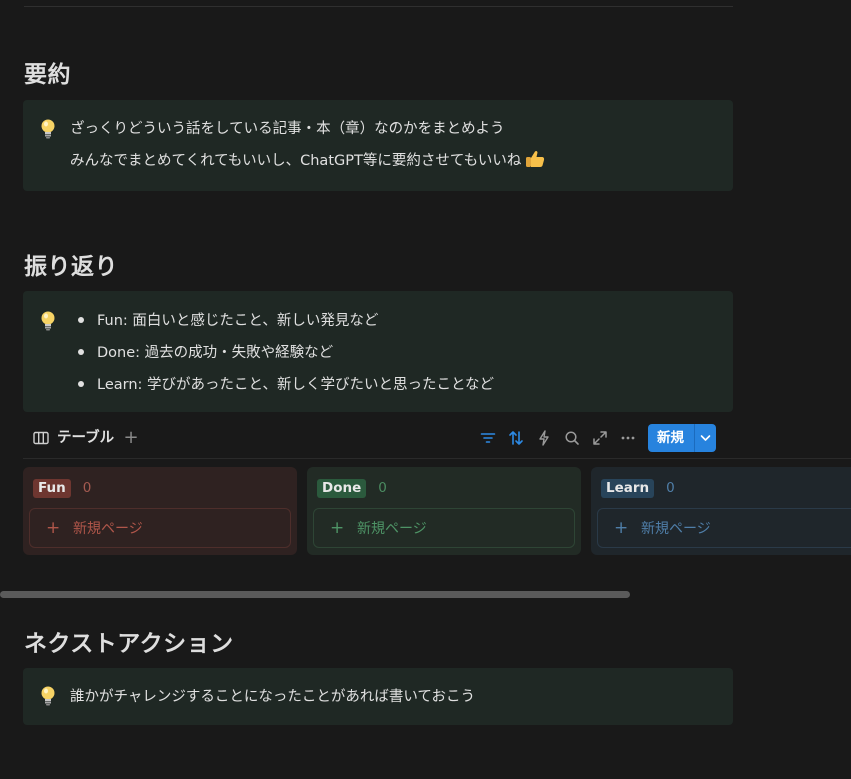 The height and width of the screenshot is (779, 851). What do you see at coordinates (670, 438) in the screenshot?
I see `new-button-label: 新規` at bounding box center [670, 438].